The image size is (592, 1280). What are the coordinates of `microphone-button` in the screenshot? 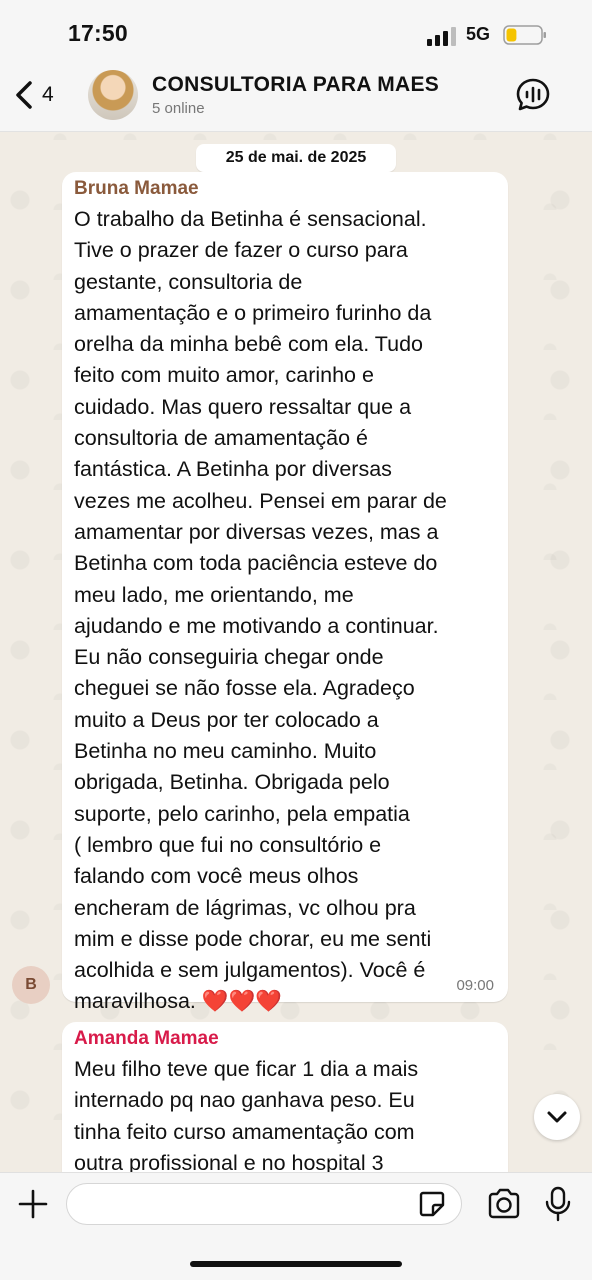 It's located at (558, 1204).